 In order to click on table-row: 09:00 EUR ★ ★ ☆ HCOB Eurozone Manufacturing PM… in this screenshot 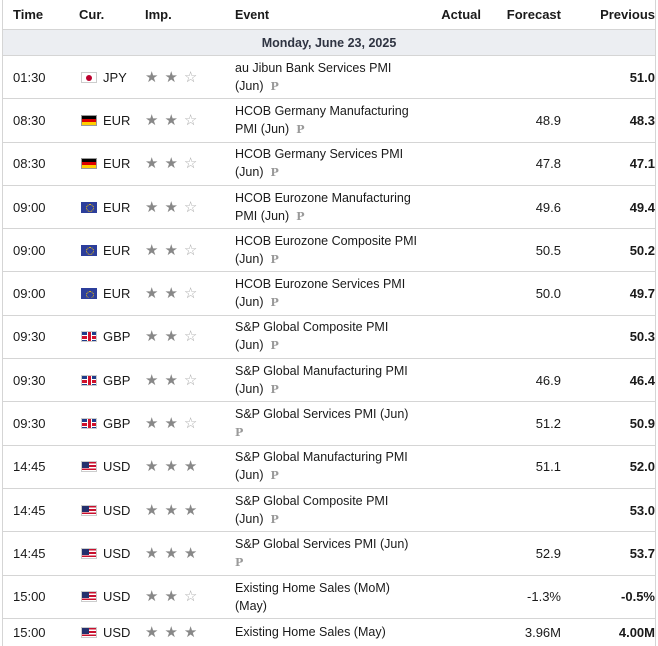, I will do `click(329, 208)`.